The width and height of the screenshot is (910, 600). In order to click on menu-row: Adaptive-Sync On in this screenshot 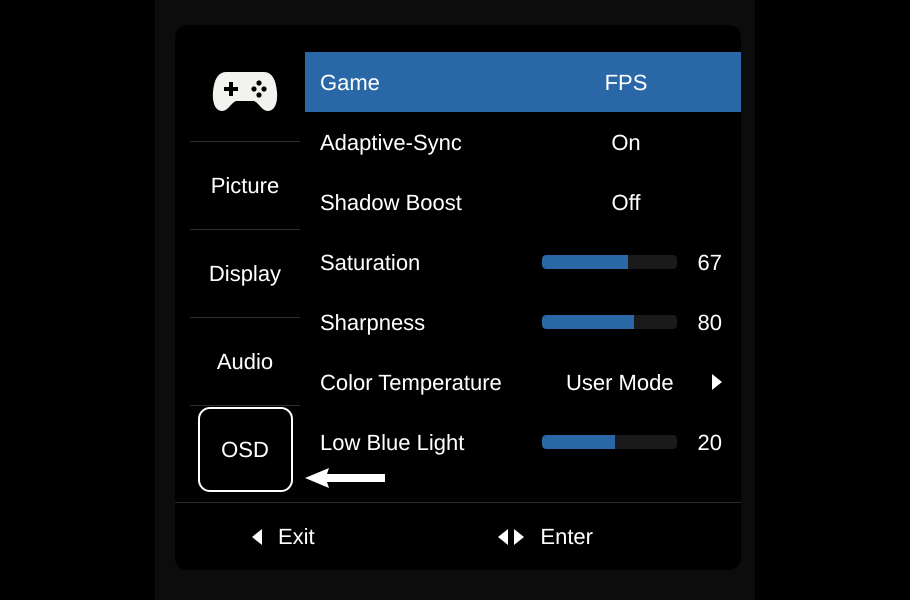, I will do `click(523, 142)`.